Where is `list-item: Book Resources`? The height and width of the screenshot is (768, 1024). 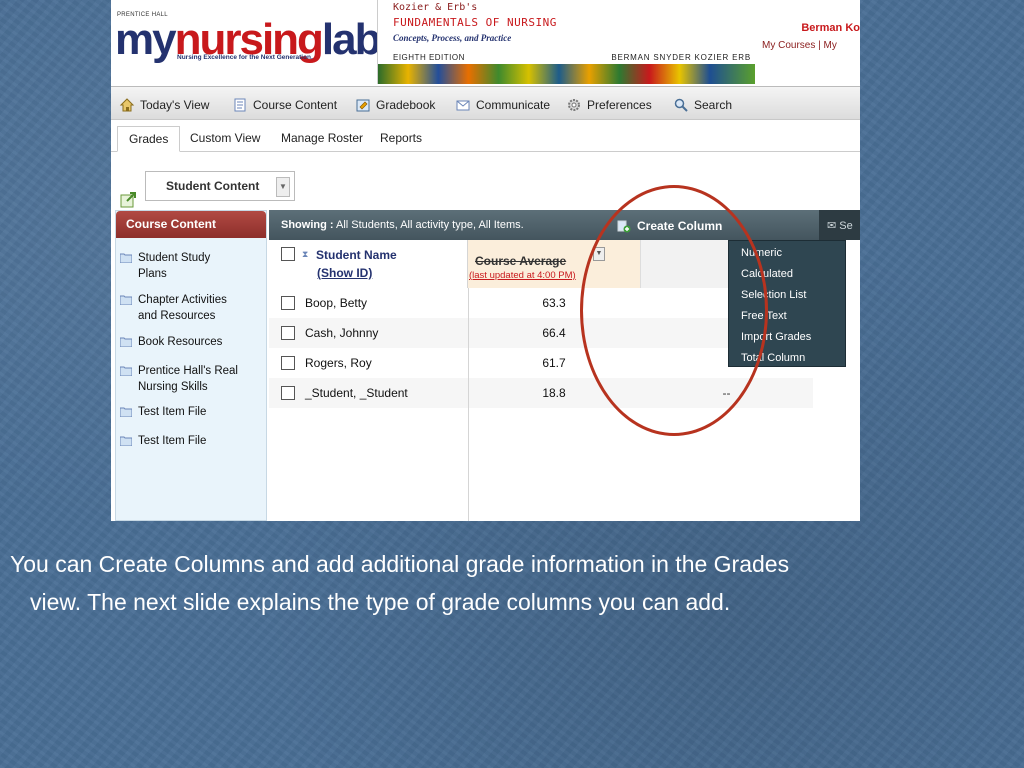
list-item: Book Resources is located at coordinates (171, 342).